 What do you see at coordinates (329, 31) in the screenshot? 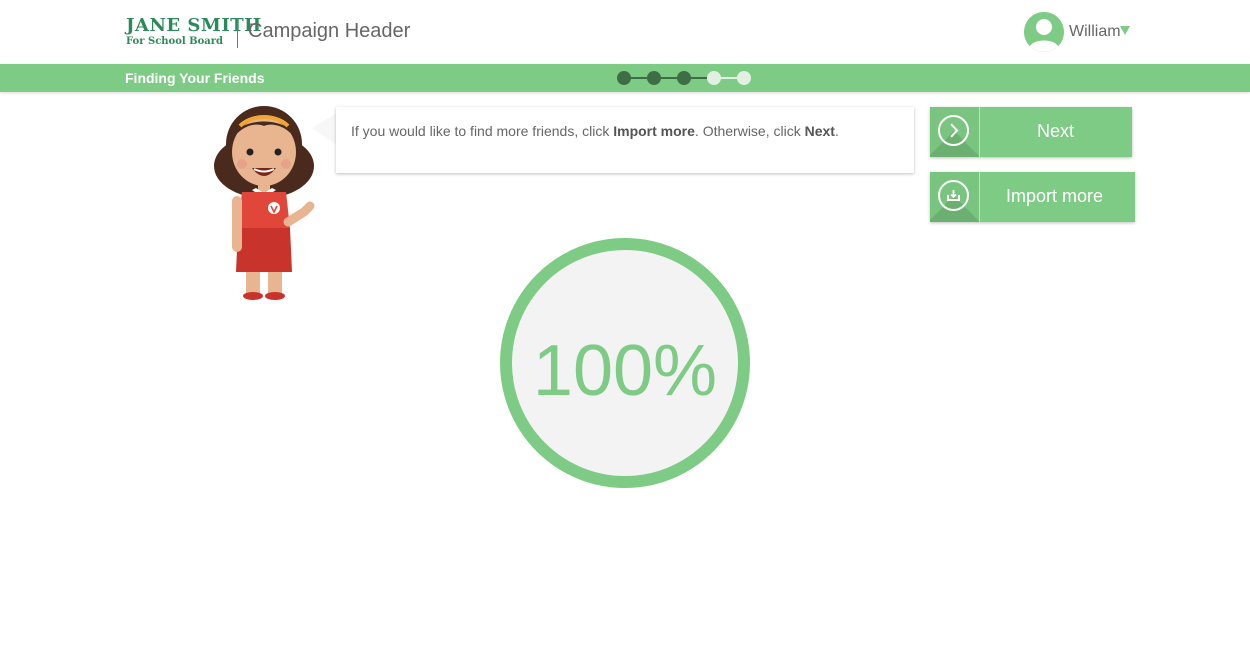
I see `page-title: Campaign Header` at bounding box center [329, 31].